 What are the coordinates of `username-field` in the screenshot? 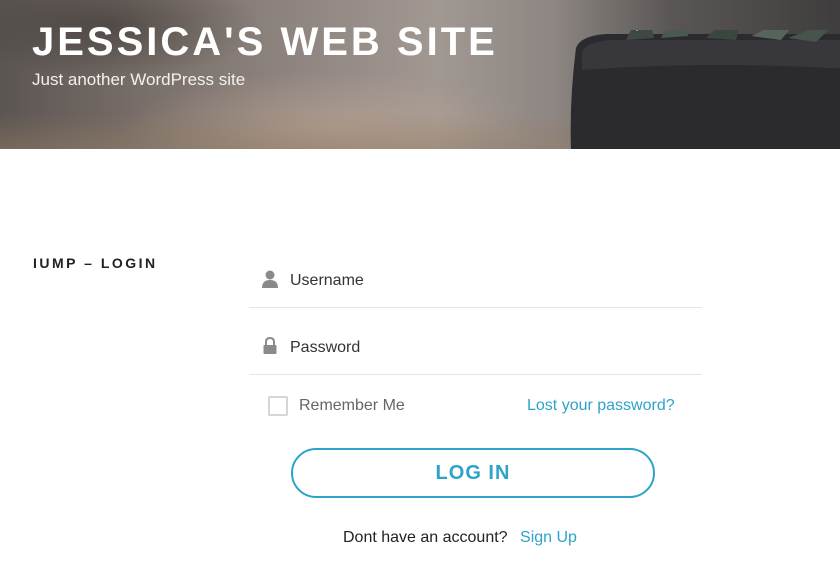 It's located at (475, 283).